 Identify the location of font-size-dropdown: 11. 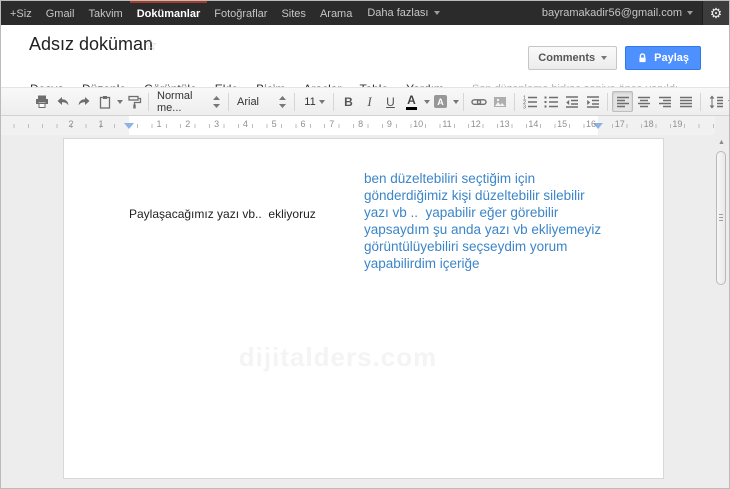
(314, 101).